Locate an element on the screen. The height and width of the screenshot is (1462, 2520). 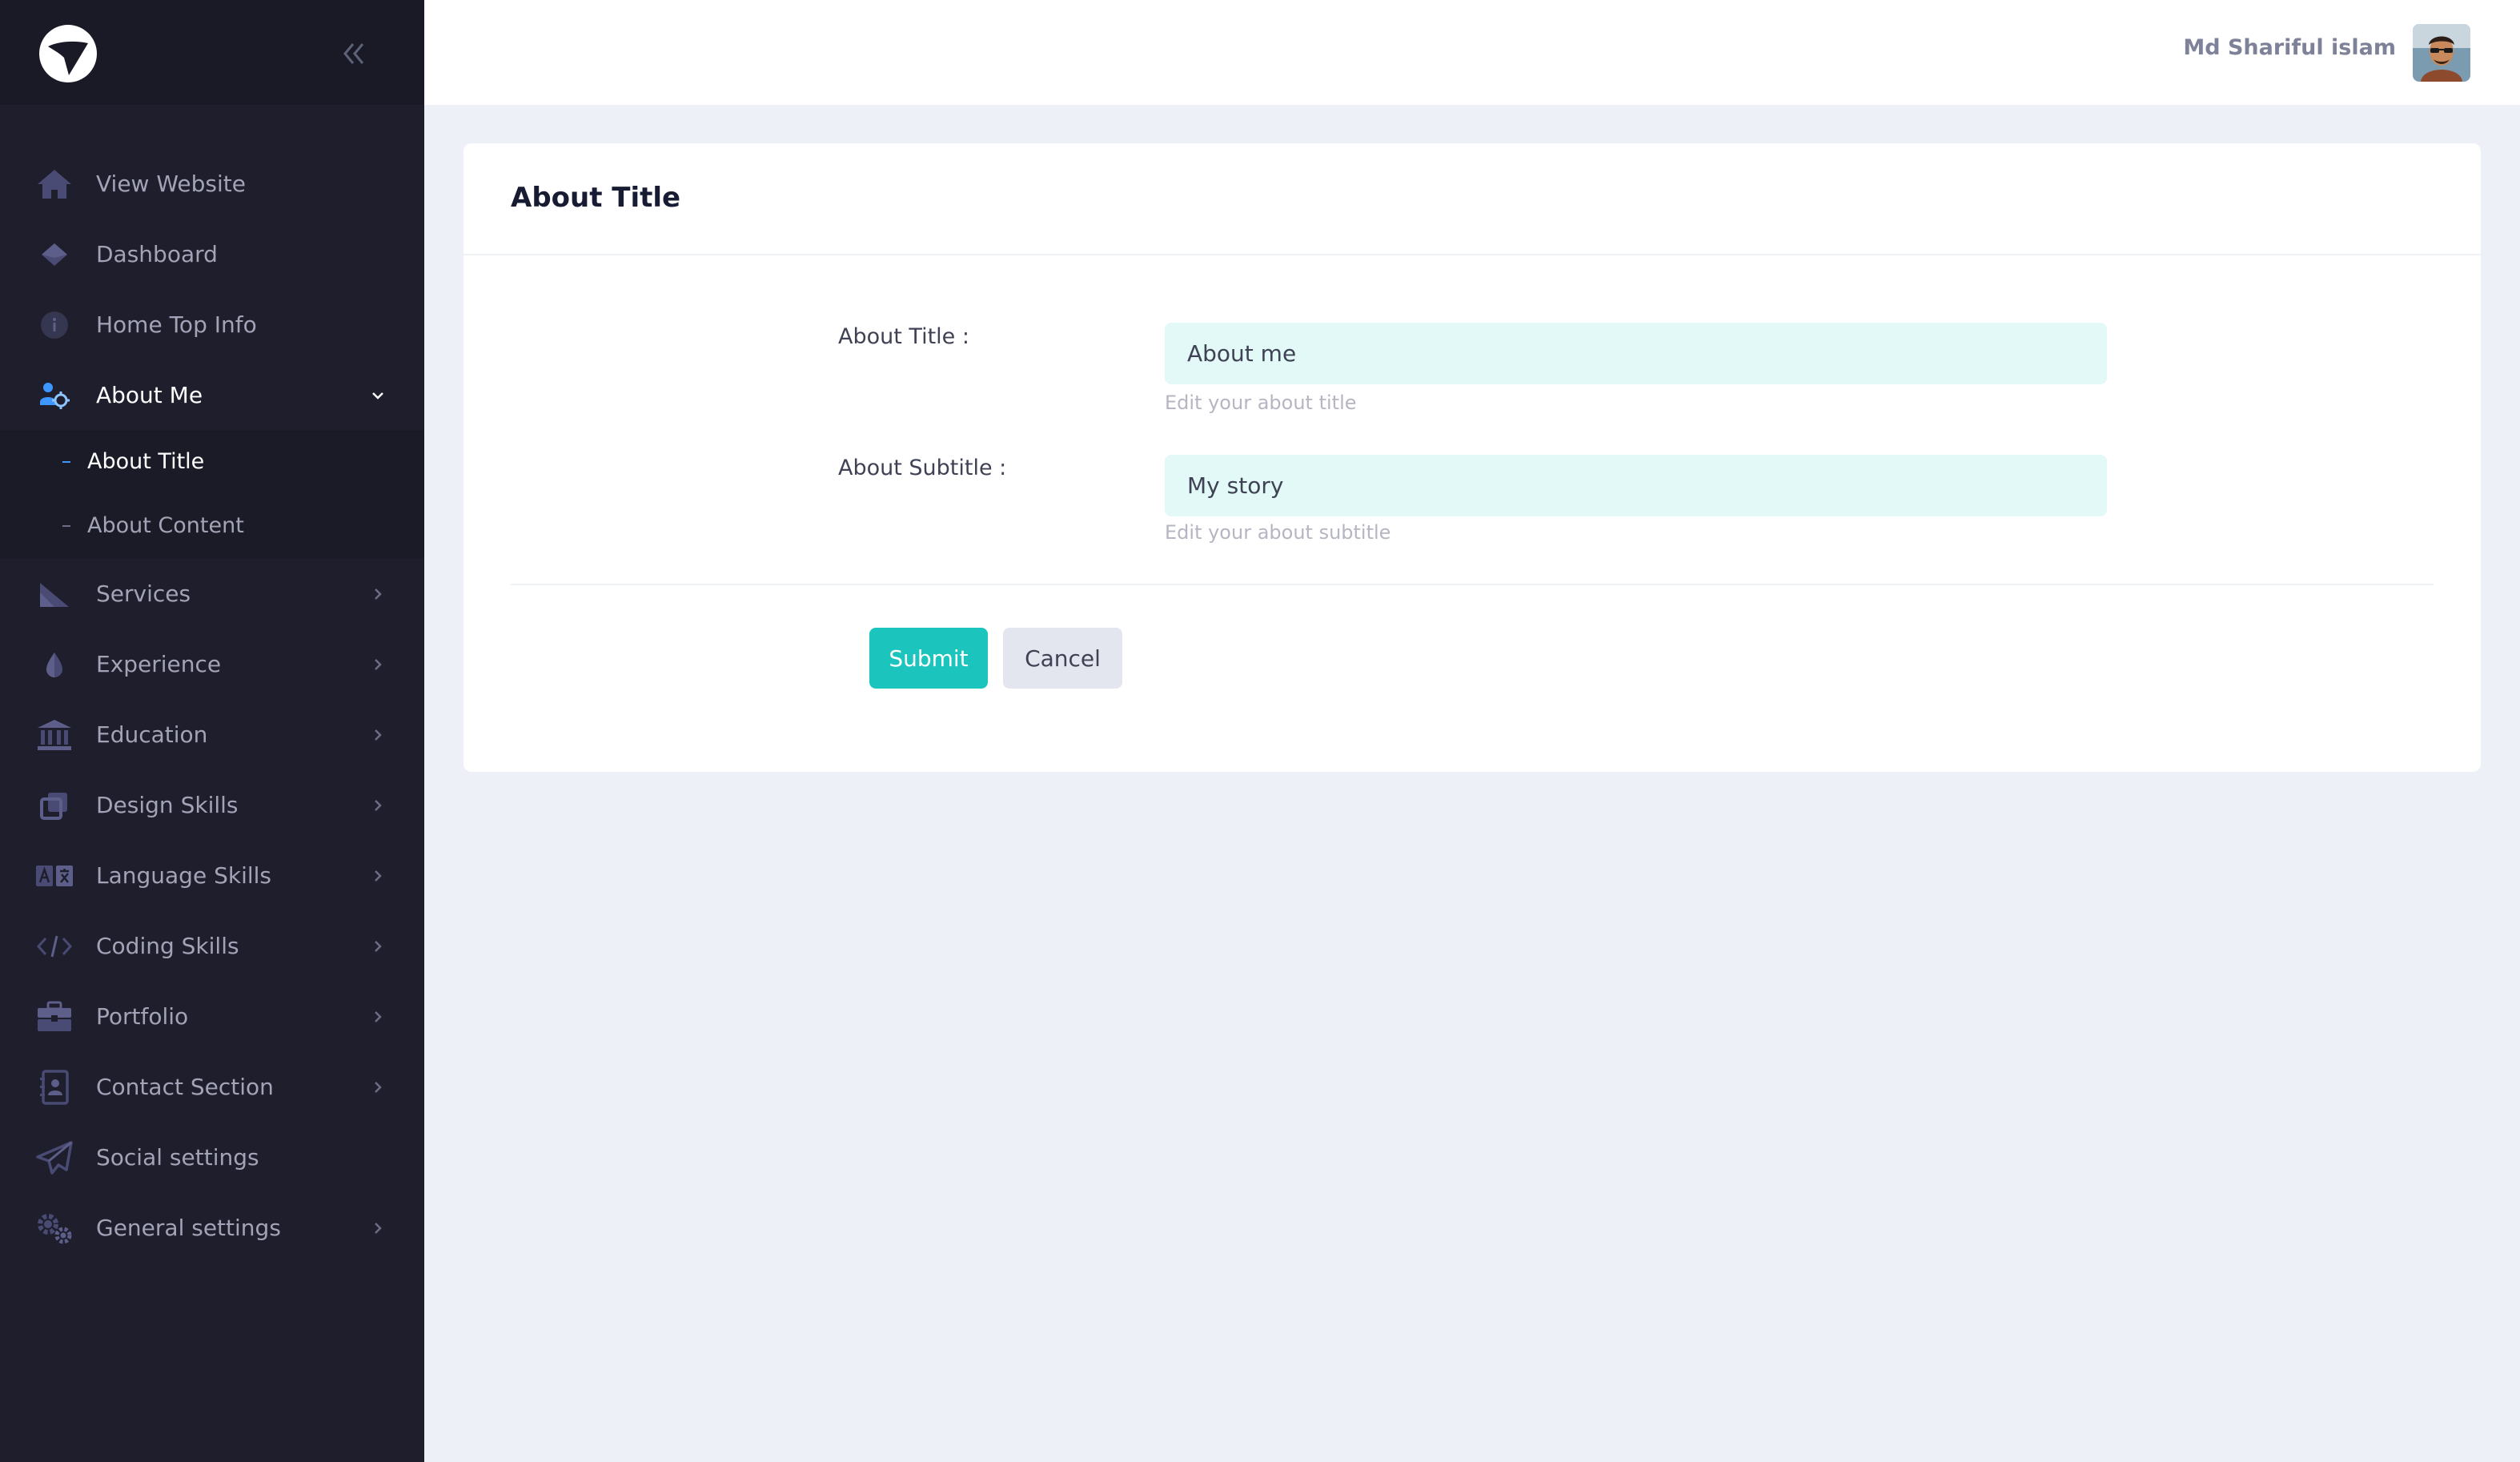
sidebar-item-about-me: About Me is located at coordinates (212, 395).